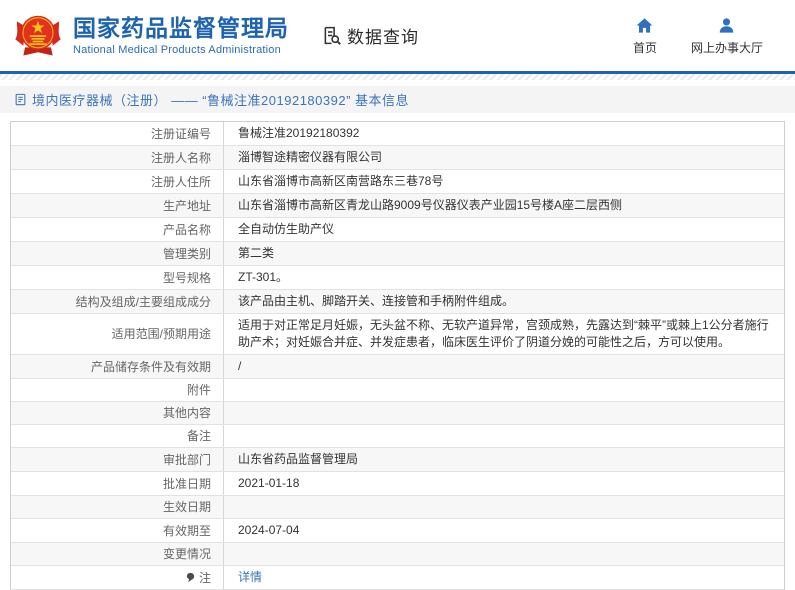 The image size is (795, 590). I want to click on row-value-text: 2024-07-04, so click(269, 530).